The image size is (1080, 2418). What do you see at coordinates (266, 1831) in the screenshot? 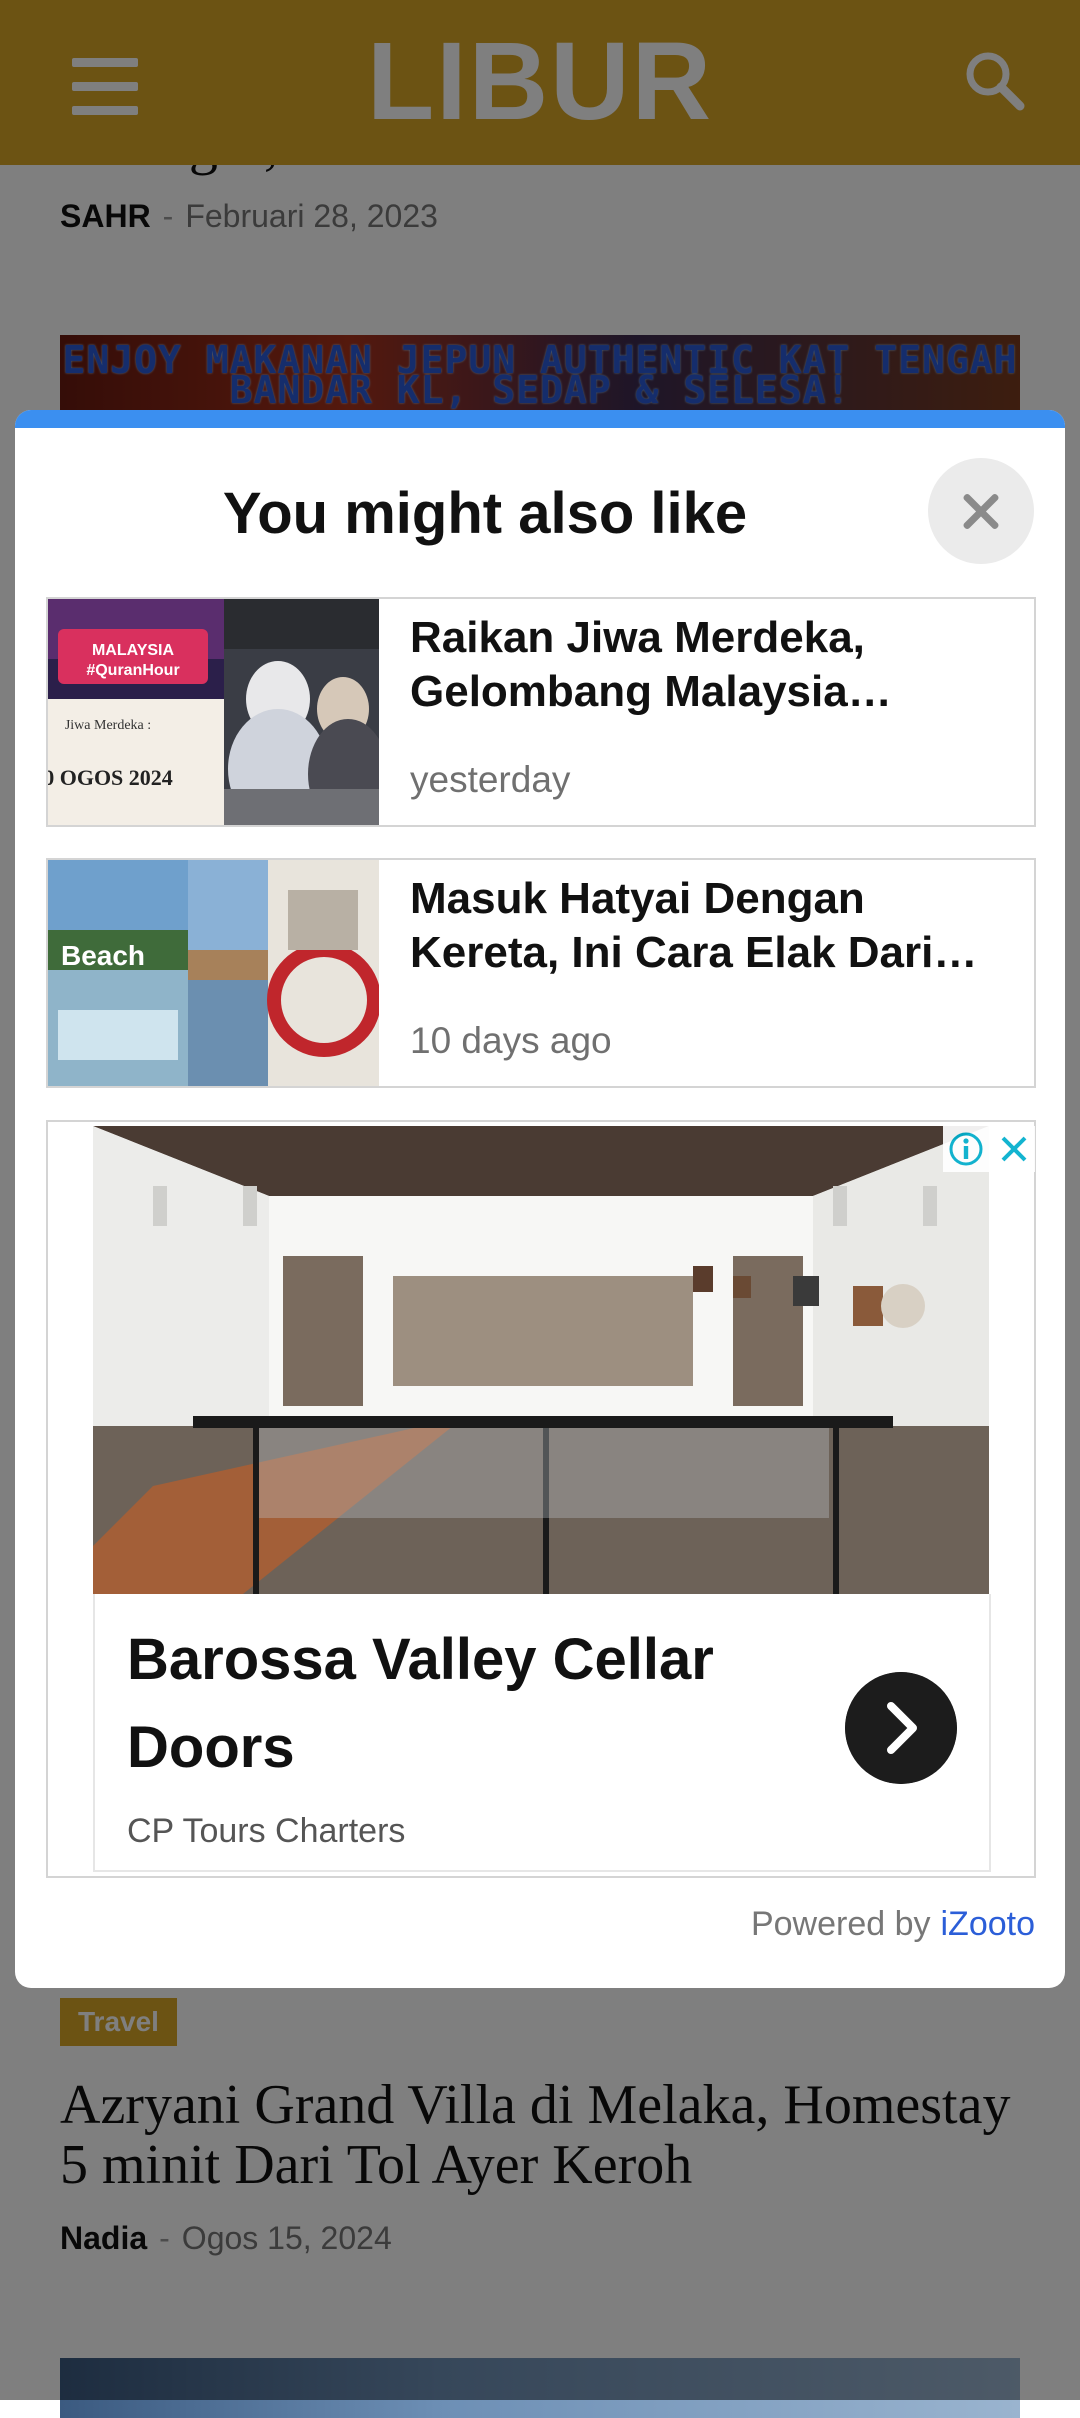
I see `ad-source: CP Tours Charters` at bounding box center [266, 1831].